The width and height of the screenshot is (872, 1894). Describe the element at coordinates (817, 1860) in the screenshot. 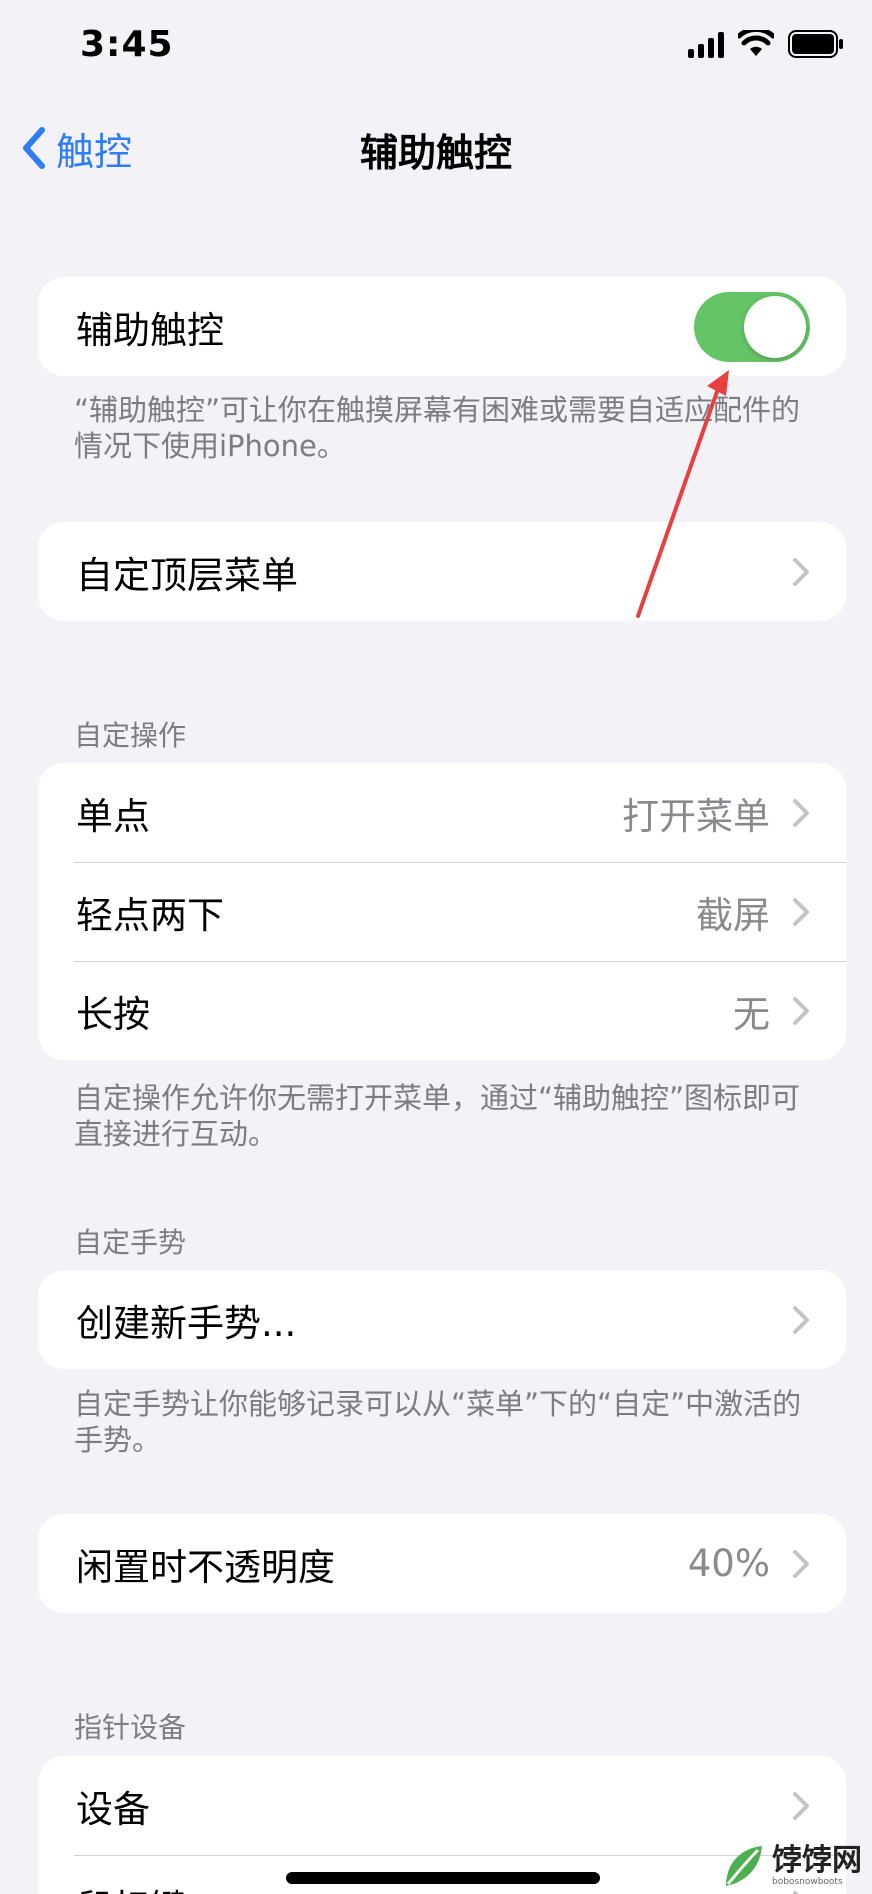

I see `watermark-text: 饽饽网` at that location.